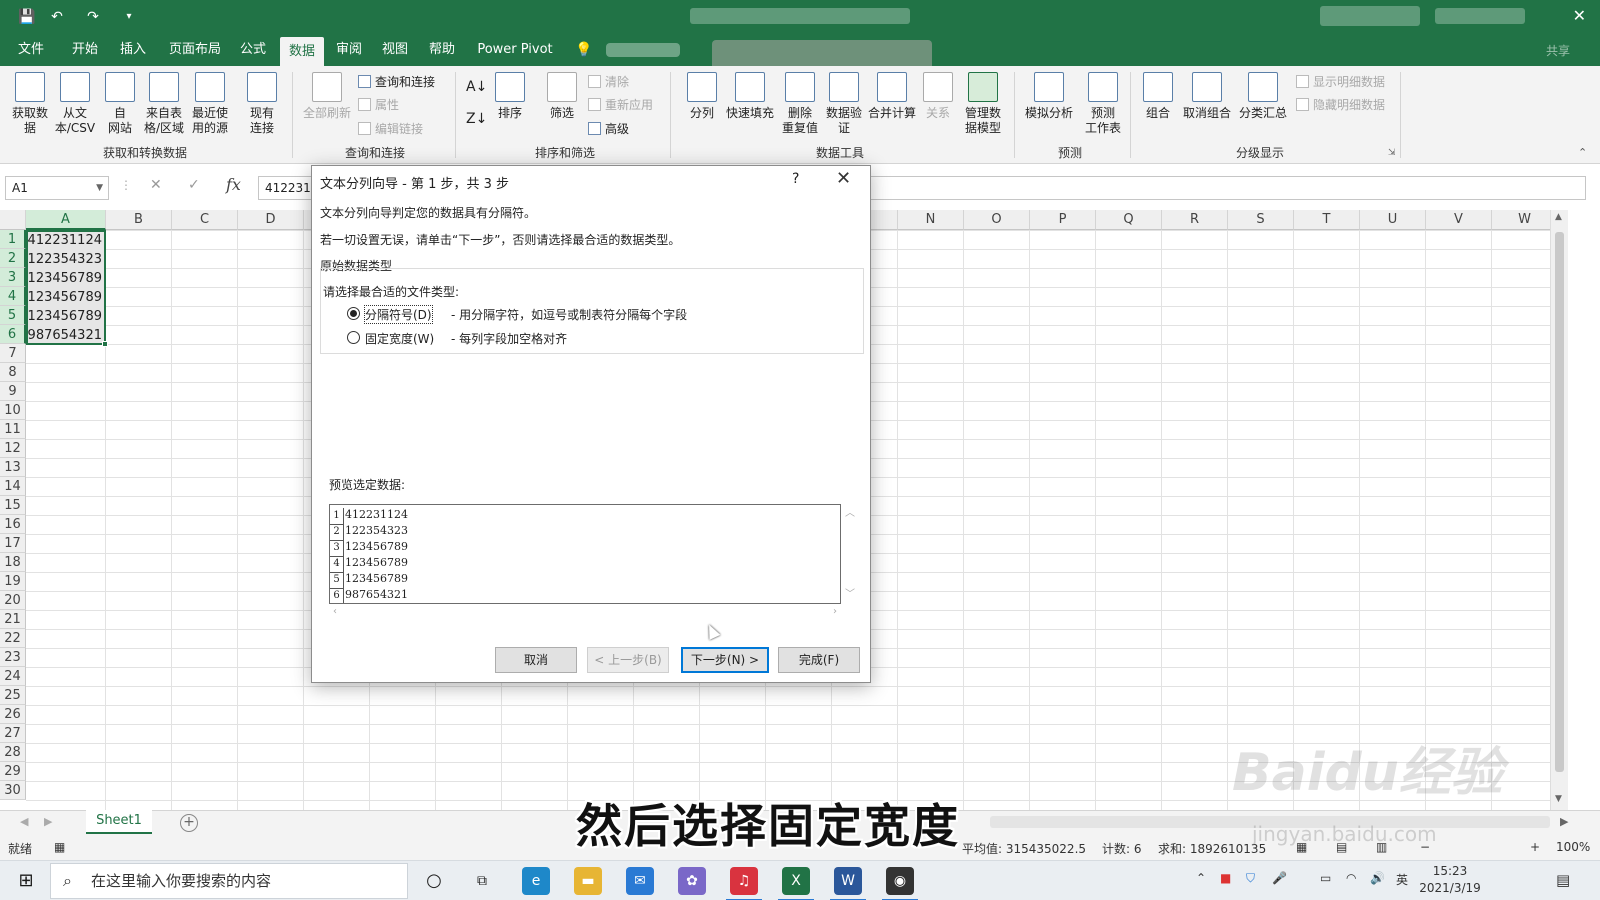  Describe the element at coordinates (133, 50) in the screenshot. I see `tab-insert: 插入` at that location.